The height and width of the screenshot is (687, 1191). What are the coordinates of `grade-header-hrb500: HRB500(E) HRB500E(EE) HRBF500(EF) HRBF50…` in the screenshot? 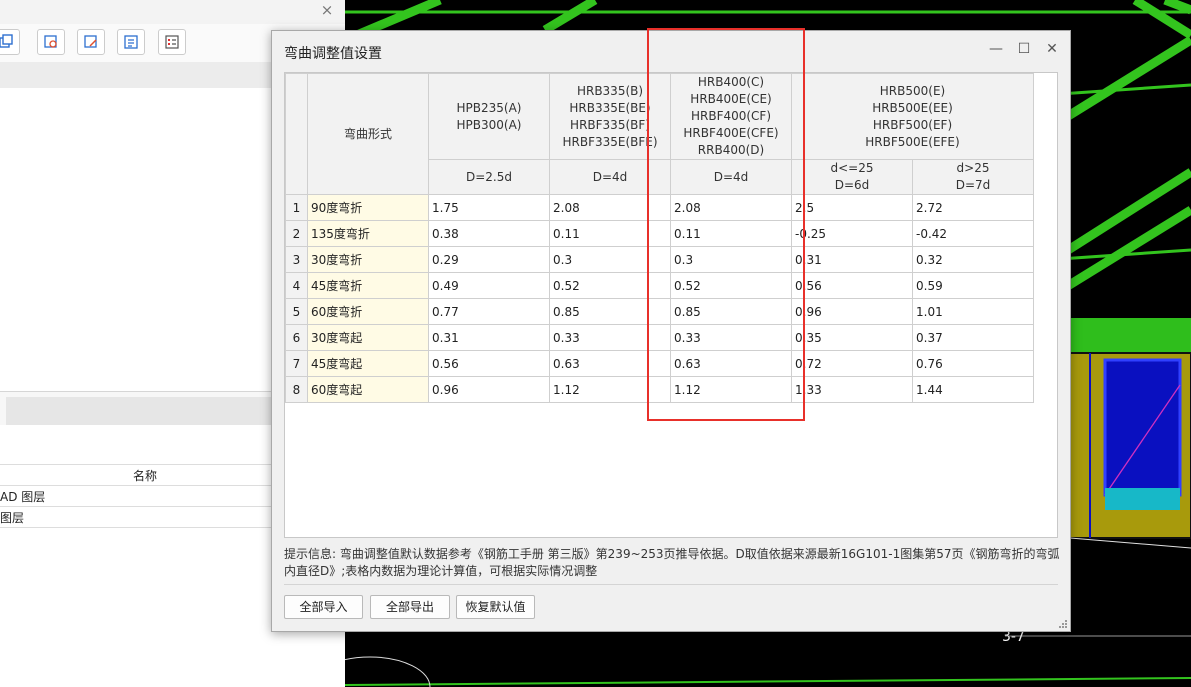 It's located at (912, 116).